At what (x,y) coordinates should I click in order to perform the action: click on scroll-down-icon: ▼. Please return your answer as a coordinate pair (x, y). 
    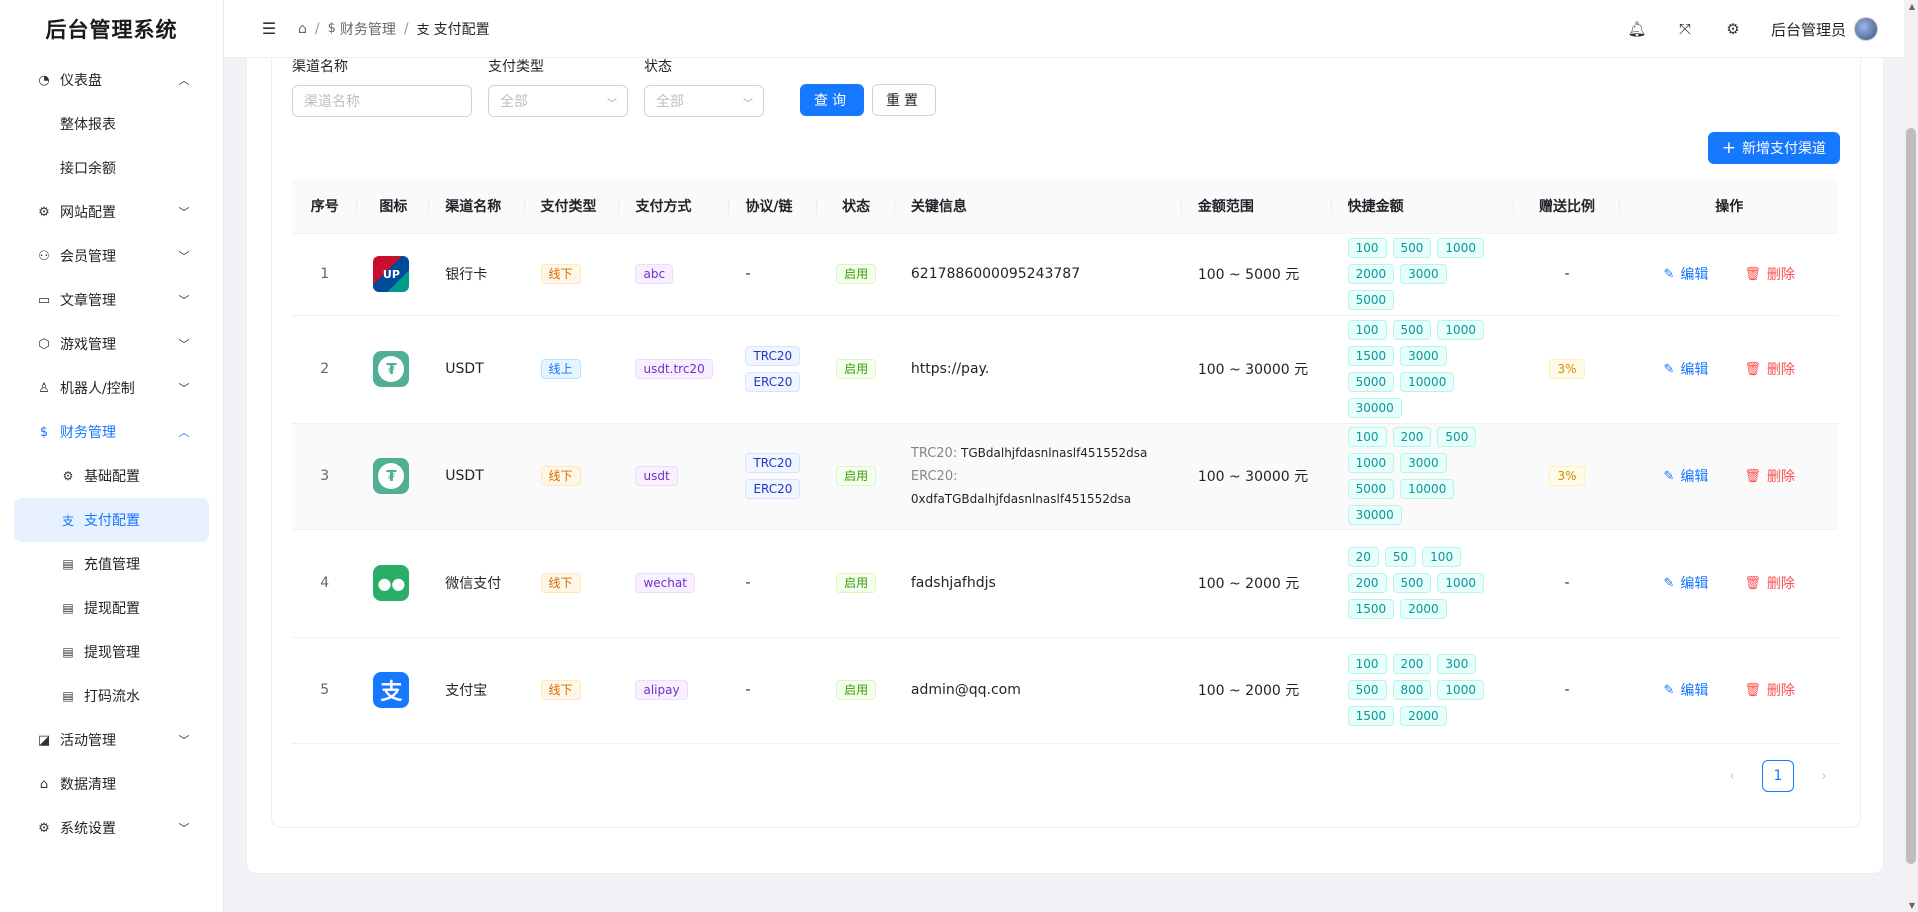
    Looking at the image, I should click on (1912, 905).